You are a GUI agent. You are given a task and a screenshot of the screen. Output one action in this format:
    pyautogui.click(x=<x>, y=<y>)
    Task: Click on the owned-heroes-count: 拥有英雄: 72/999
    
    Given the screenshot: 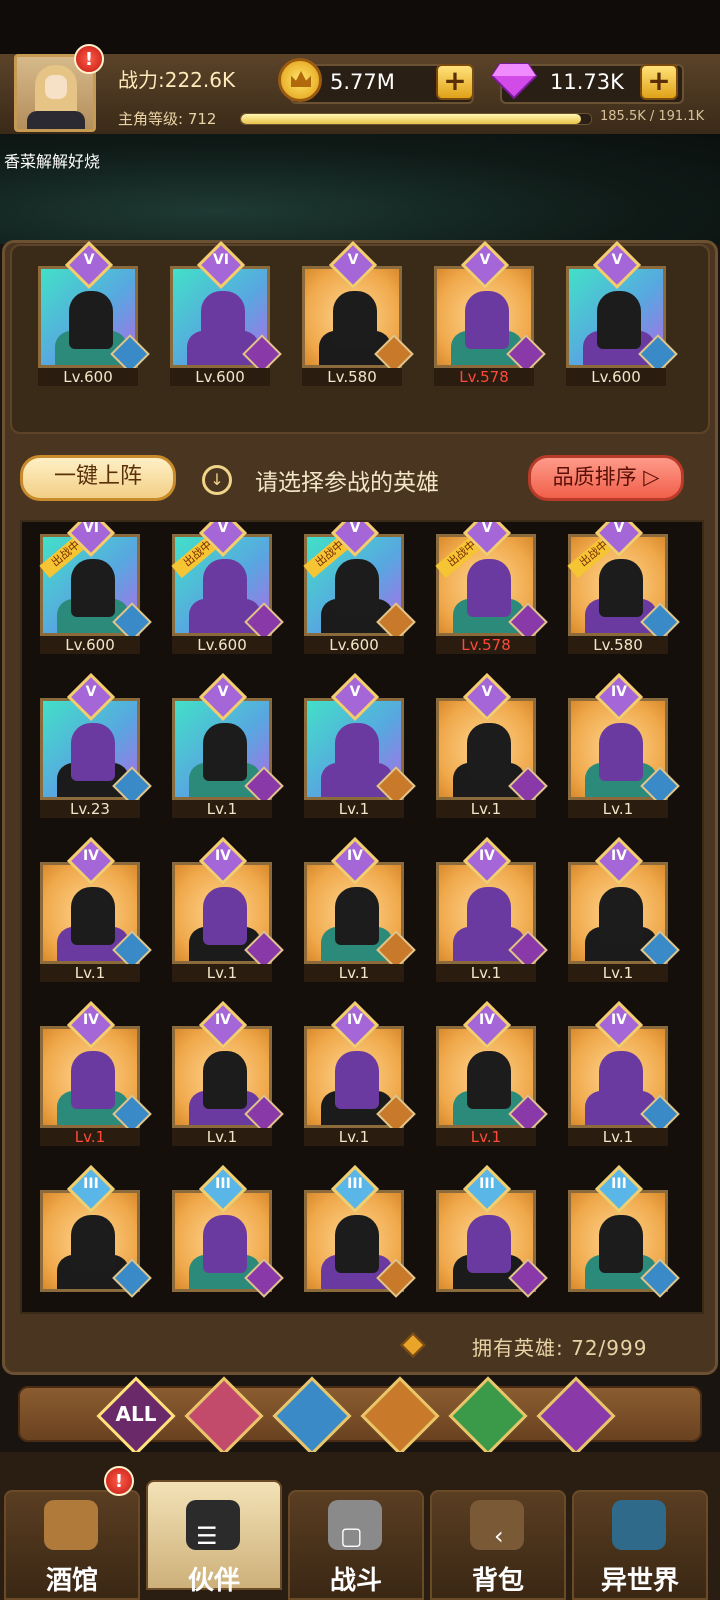 What is the action you would take?
    pyautogui.click(x=560, y=1348)
    